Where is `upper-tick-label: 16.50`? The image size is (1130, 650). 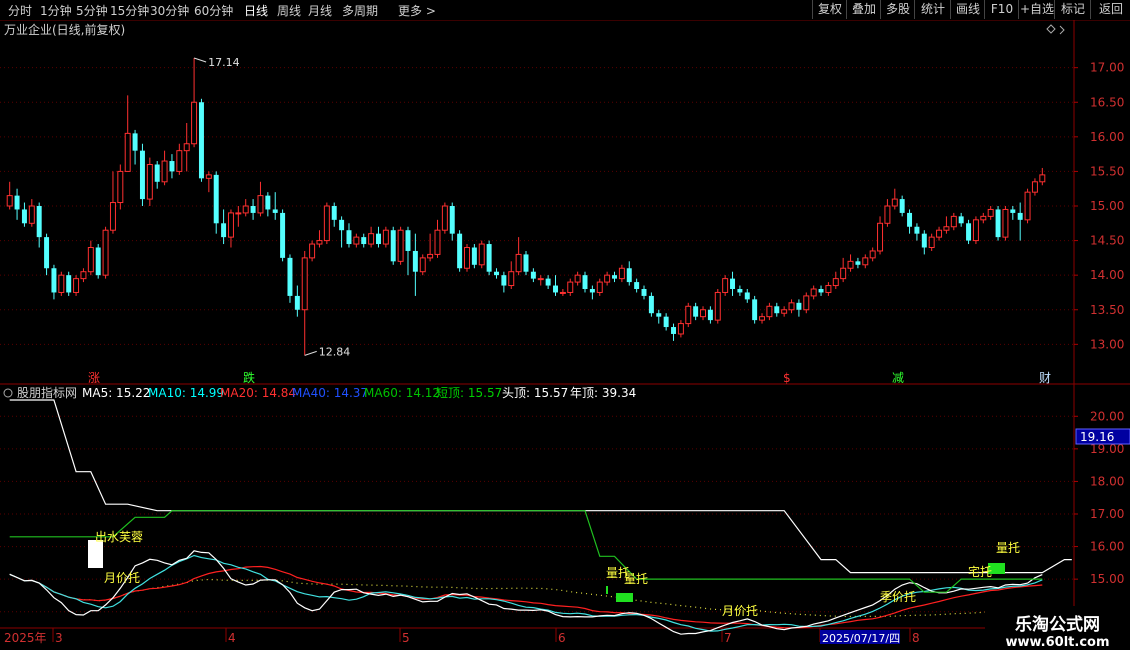
upper-tick-label: 16.50 is located at coordinates (1107, 102).